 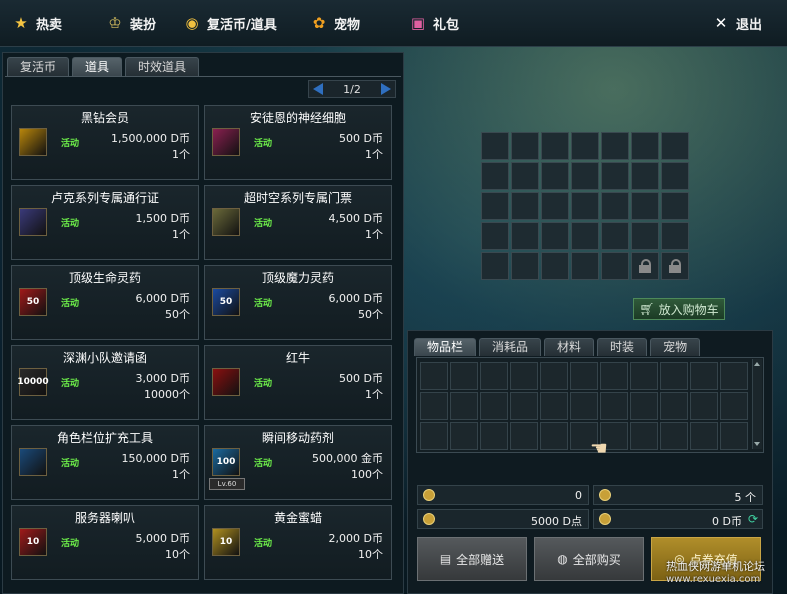 What do you see at coordinates (445, 347) in the screenshot?
I see `tab-inventory: 物品栏` at bounding box center [445, 347].